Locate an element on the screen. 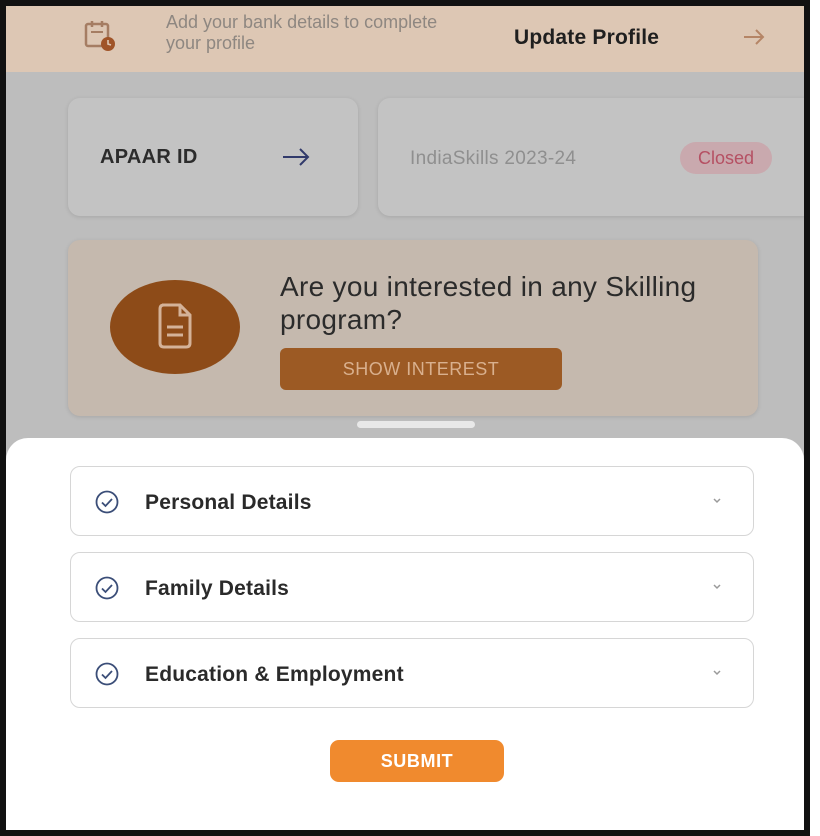 The image size is (820, 836). skilling-icon-circle is located at coordinates (175, 327).